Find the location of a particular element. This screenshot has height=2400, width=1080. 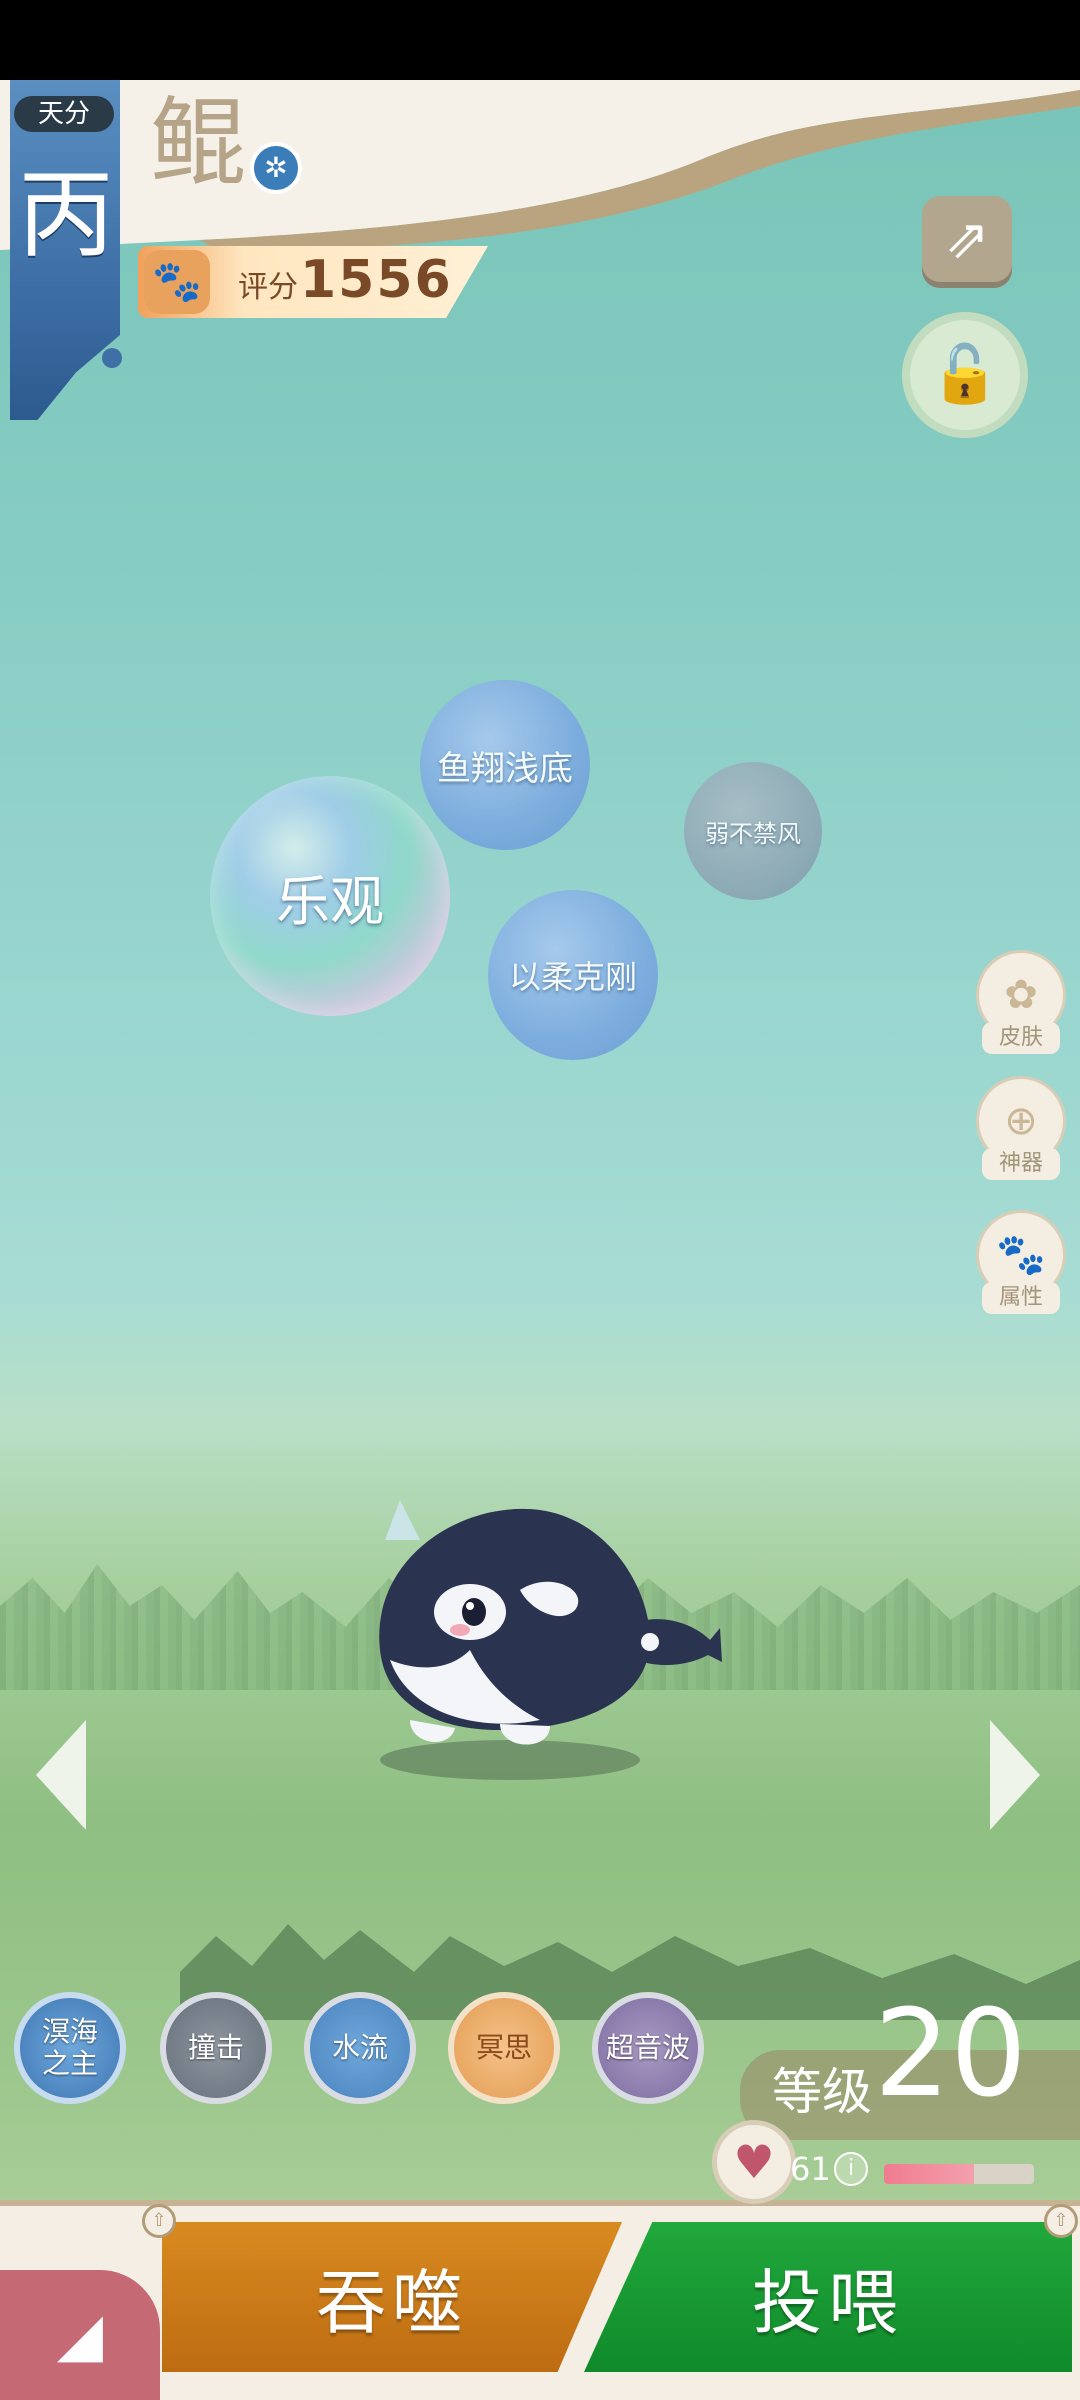

trait-bubble: 以柔克刚 is located at coordinates (573, 975).